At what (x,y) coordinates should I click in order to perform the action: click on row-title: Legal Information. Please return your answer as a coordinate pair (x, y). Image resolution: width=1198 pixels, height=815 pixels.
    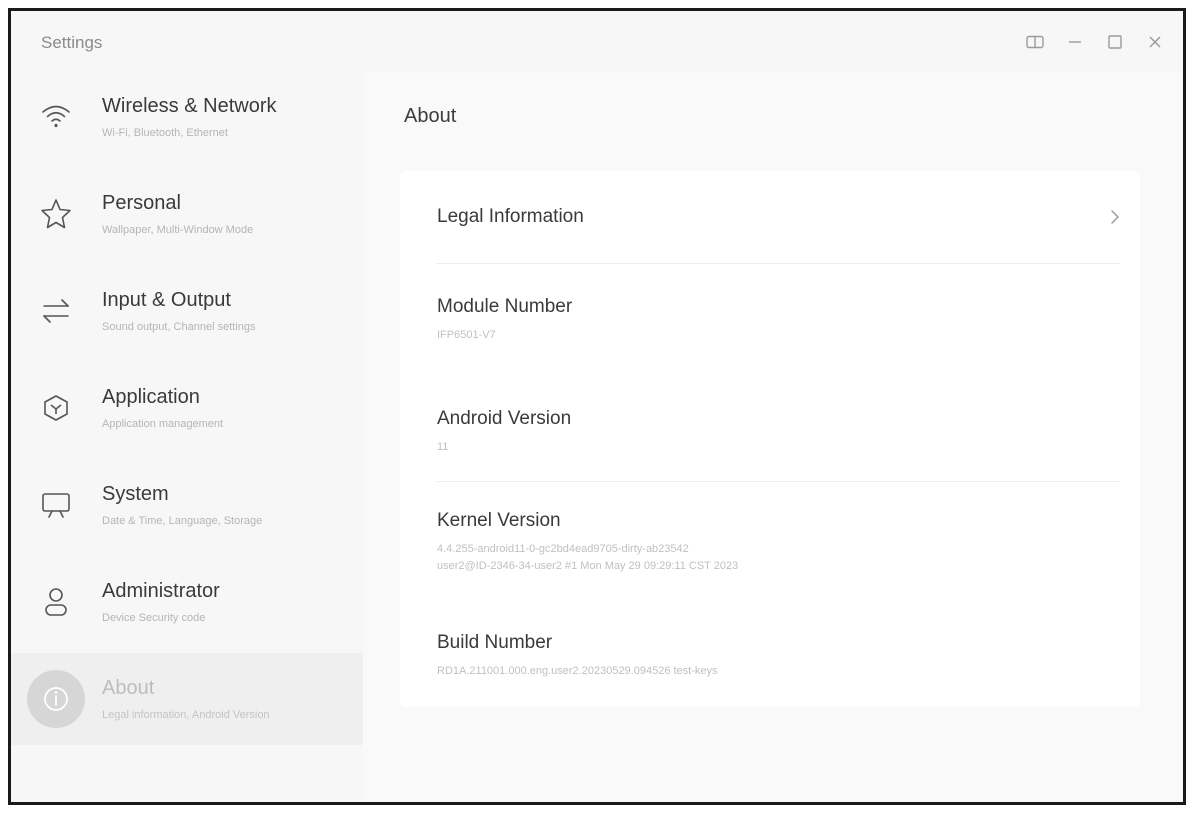
    Looking at the image, I should click on (510, 216).